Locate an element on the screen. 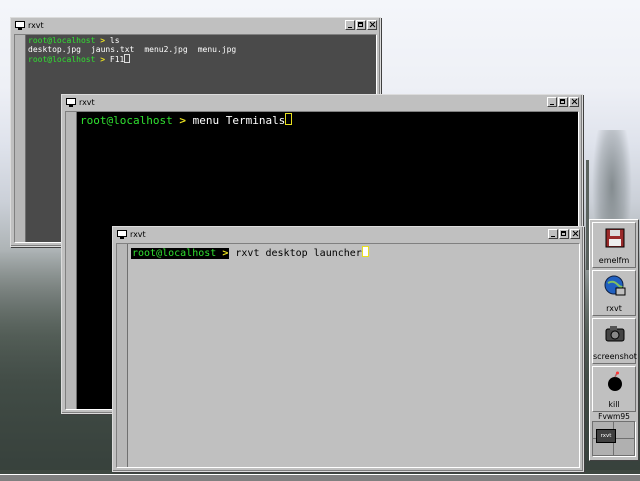  pager-window: rxvt is located at coordinates (606, 436).